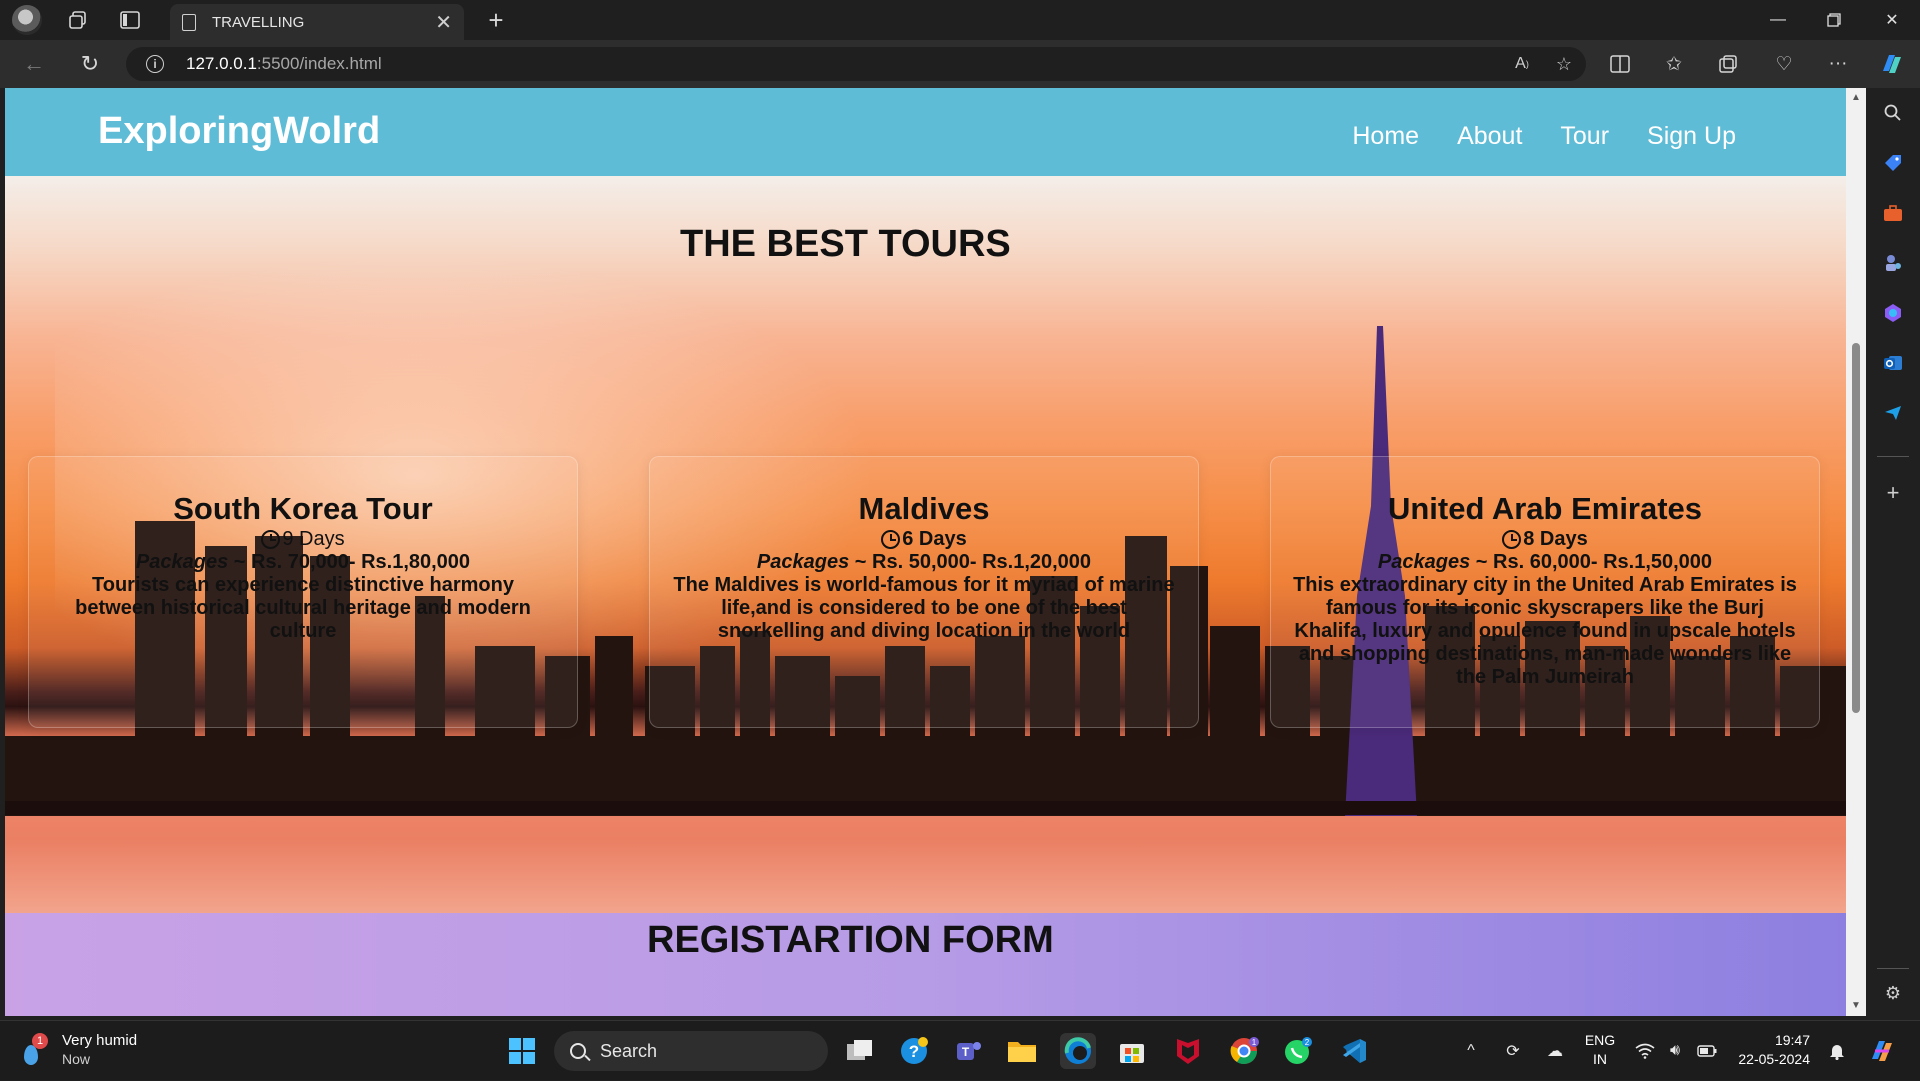  Describe the element at coordinates (1893, 993) in the screenshot. I see `settings-gear-icon: ⚙` at that location.